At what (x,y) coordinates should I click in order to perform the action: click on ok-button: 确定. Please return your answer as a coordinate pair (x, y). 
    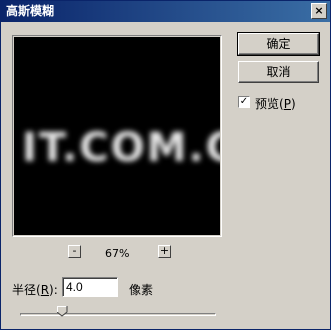
    Looking at the image, I should click on (278, 44).